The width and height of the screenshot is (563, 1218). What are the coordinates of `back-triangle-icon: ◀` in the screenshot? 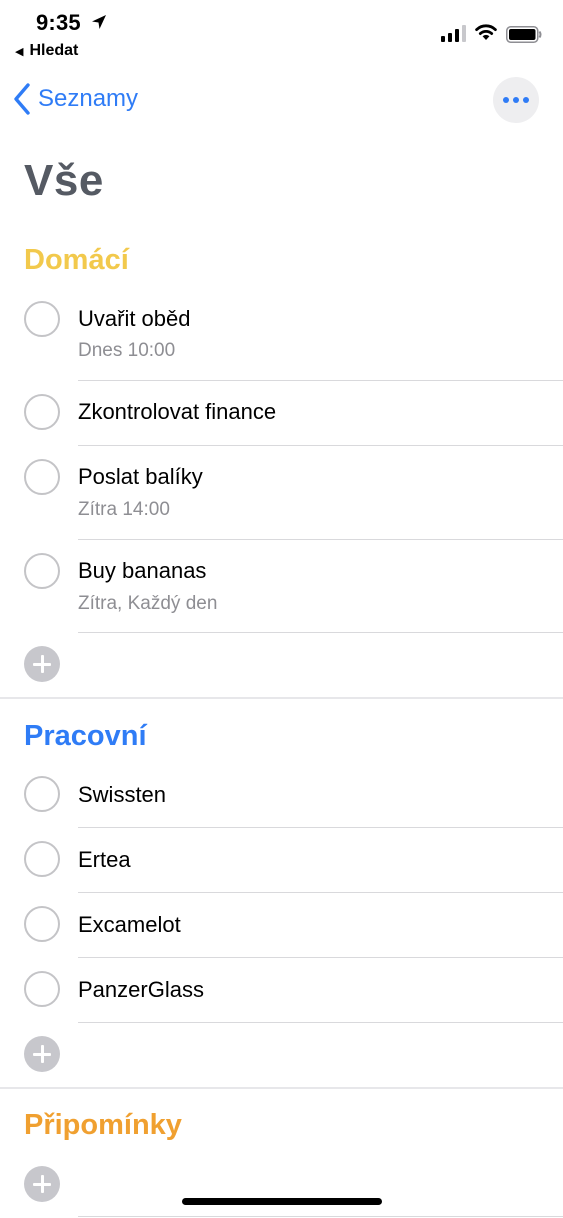 It's located at (19, 51).